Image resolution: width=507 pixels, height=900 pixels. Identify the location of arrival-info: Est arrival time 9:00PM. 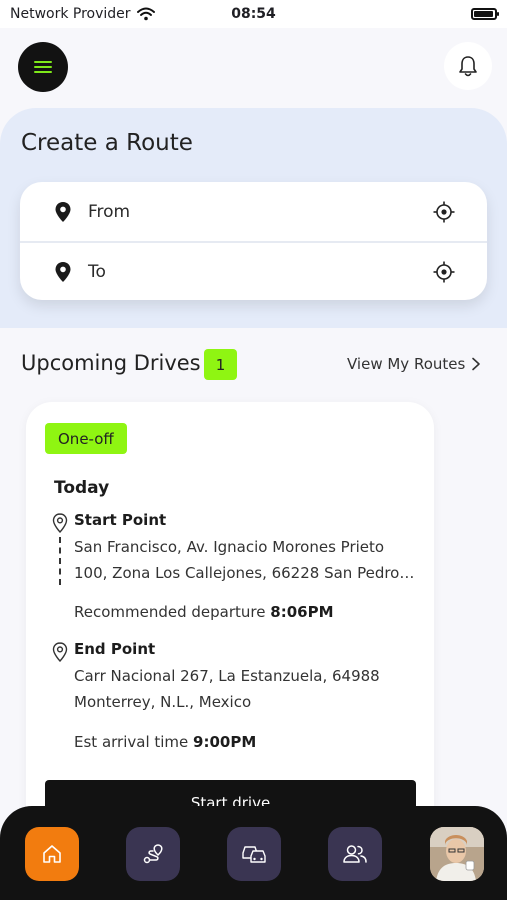
(165, 742).